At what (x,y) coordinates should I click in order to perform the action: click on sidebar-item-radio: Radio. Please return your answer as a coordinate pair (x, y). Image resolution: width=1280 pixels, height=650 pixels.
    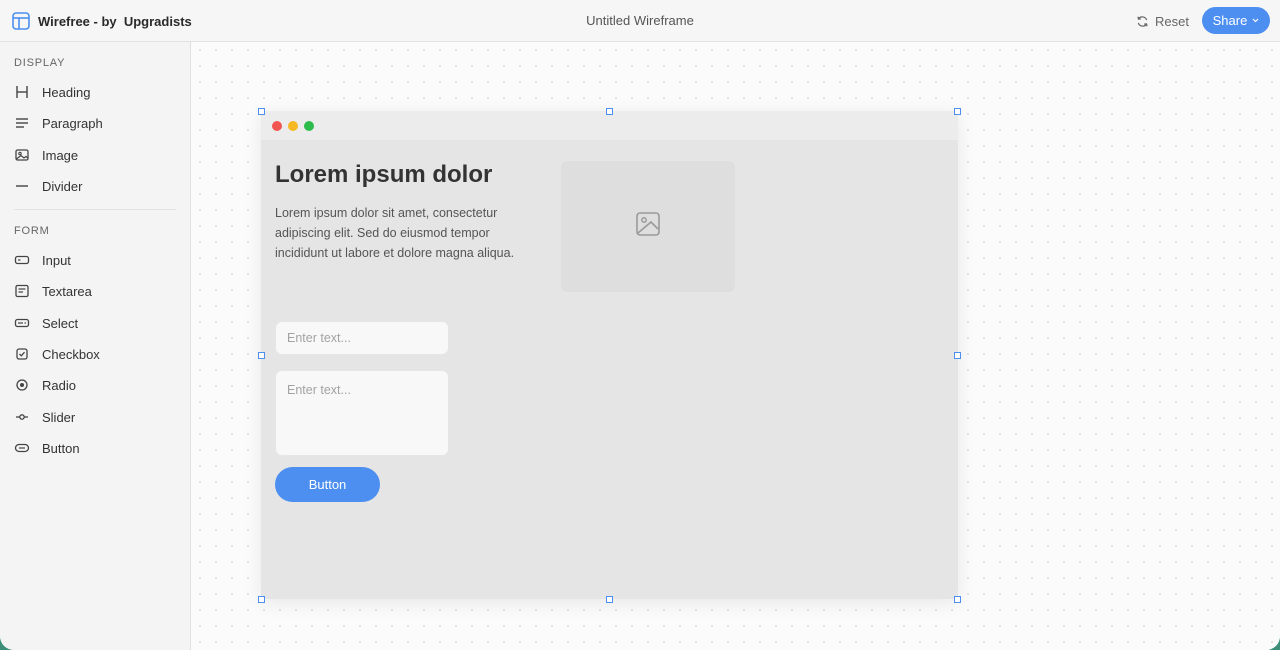
    Looking at the image, I should click on (96, 385).